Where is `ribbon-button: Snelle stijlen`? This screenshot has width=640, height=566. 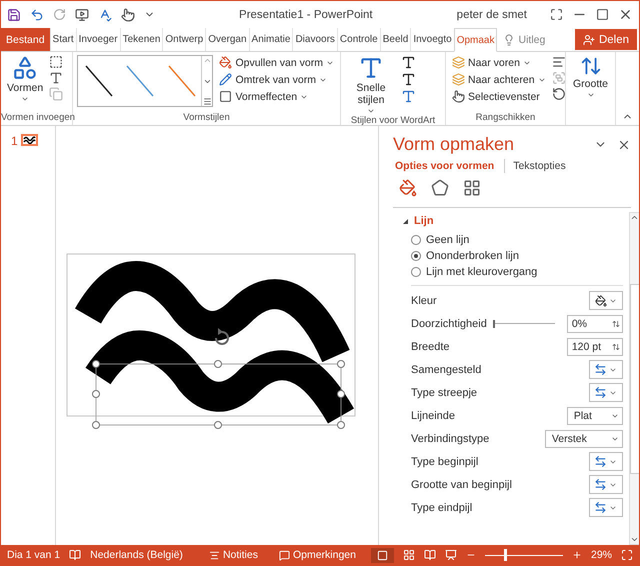 ribbon-button: Snelle stijlen is located at coordinates (371, 85).